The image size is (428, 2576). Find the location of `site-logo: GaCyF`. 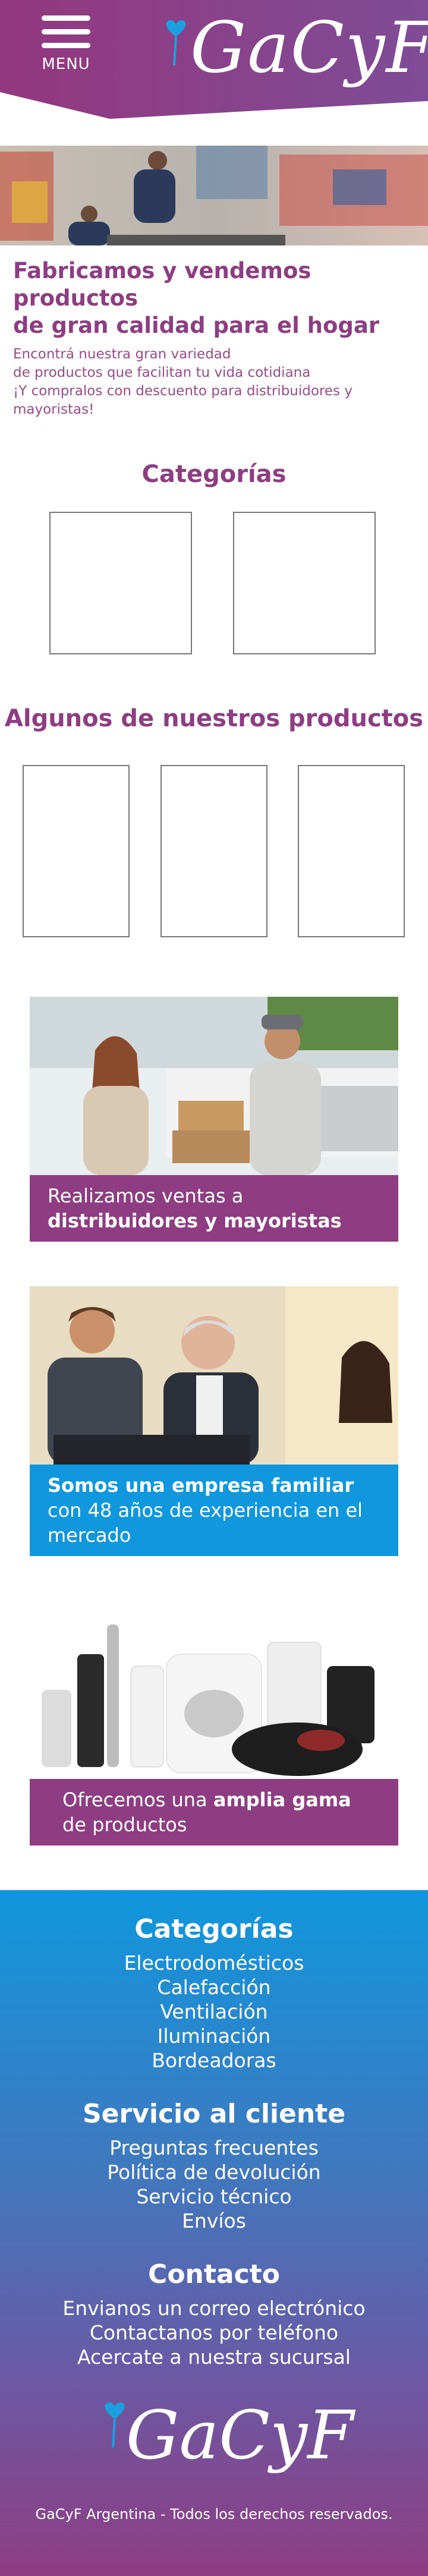

site-logo: GaCyF is located at coordinates (293, 47).